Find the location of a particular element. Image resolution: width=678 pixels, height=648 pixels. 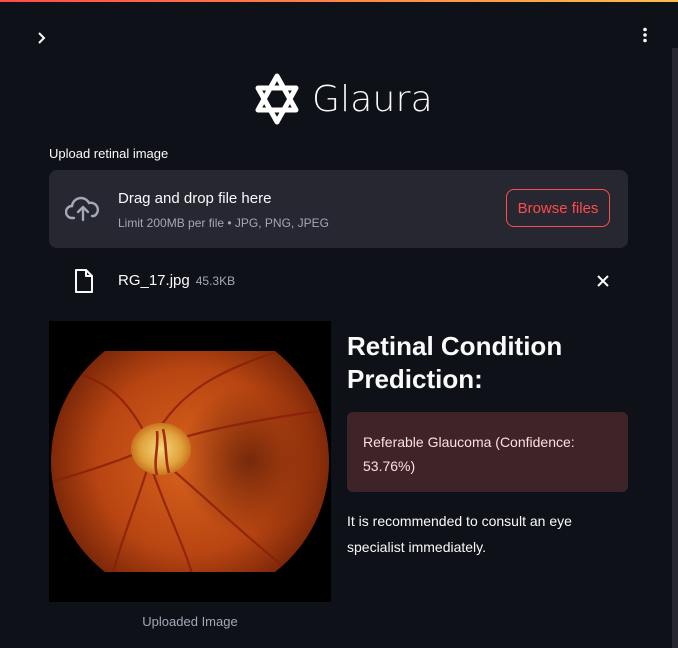

main-menu-button is located at coordinates (645, 35).